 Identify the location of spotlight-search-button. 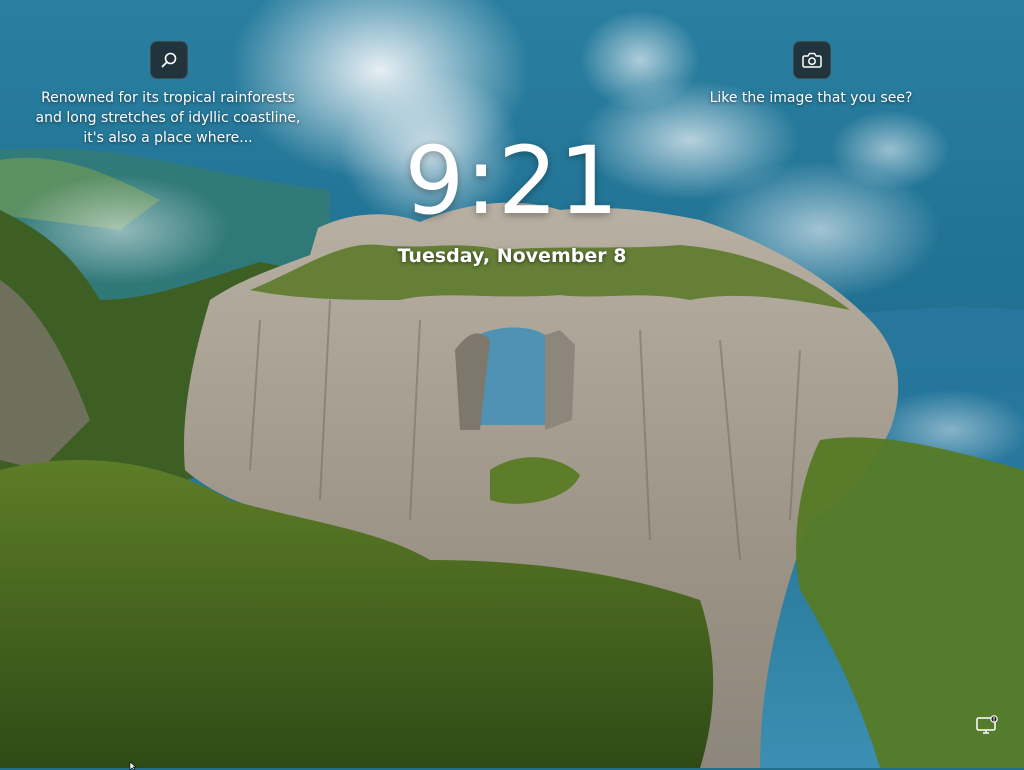
(169, 60).